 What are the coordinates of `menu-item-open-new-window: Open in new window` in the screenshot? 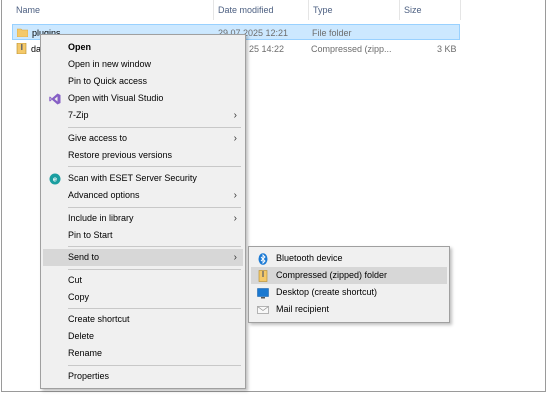 It's located at (143, 64).